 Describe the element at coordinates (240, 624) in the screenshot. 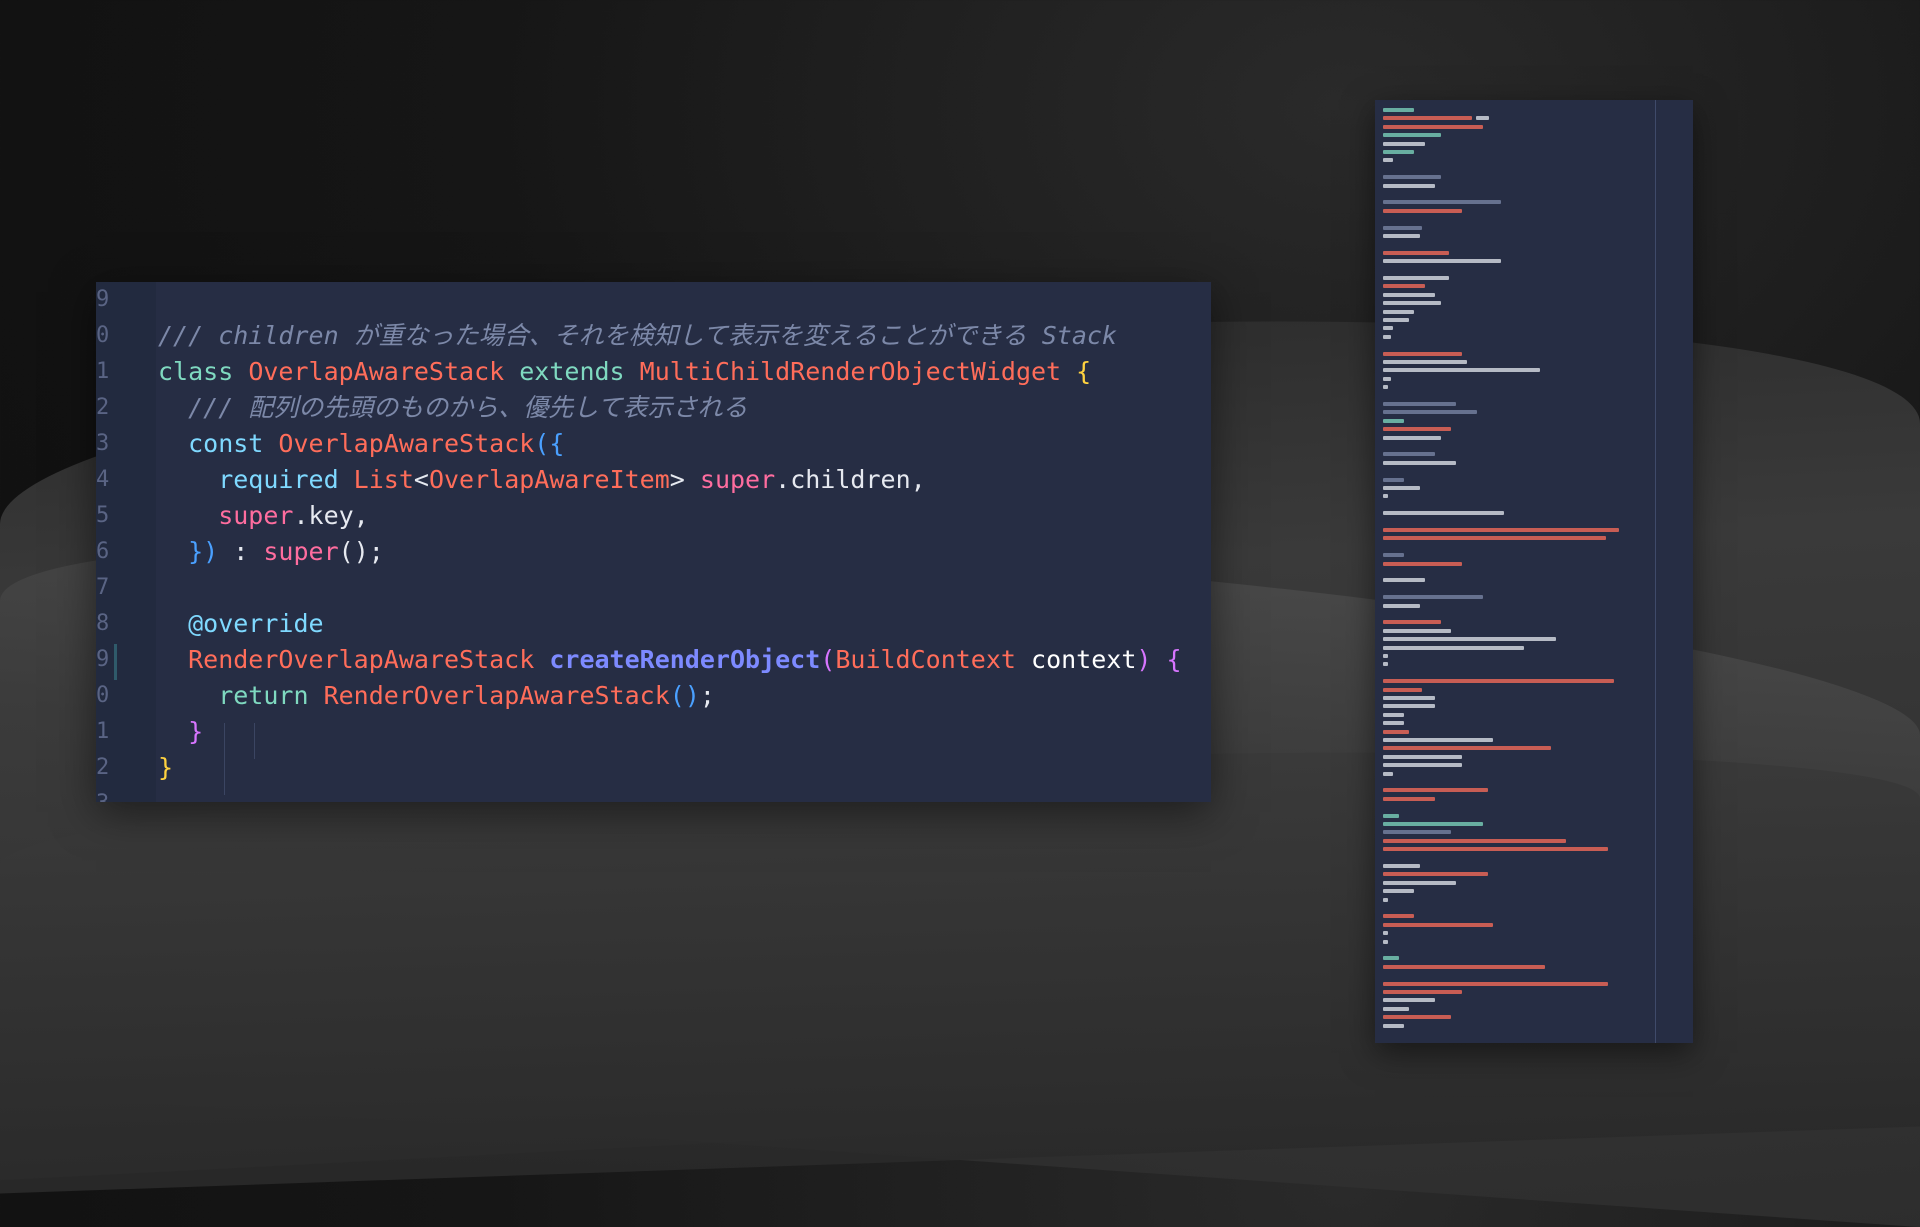

I see `code-line: @override` at that location.